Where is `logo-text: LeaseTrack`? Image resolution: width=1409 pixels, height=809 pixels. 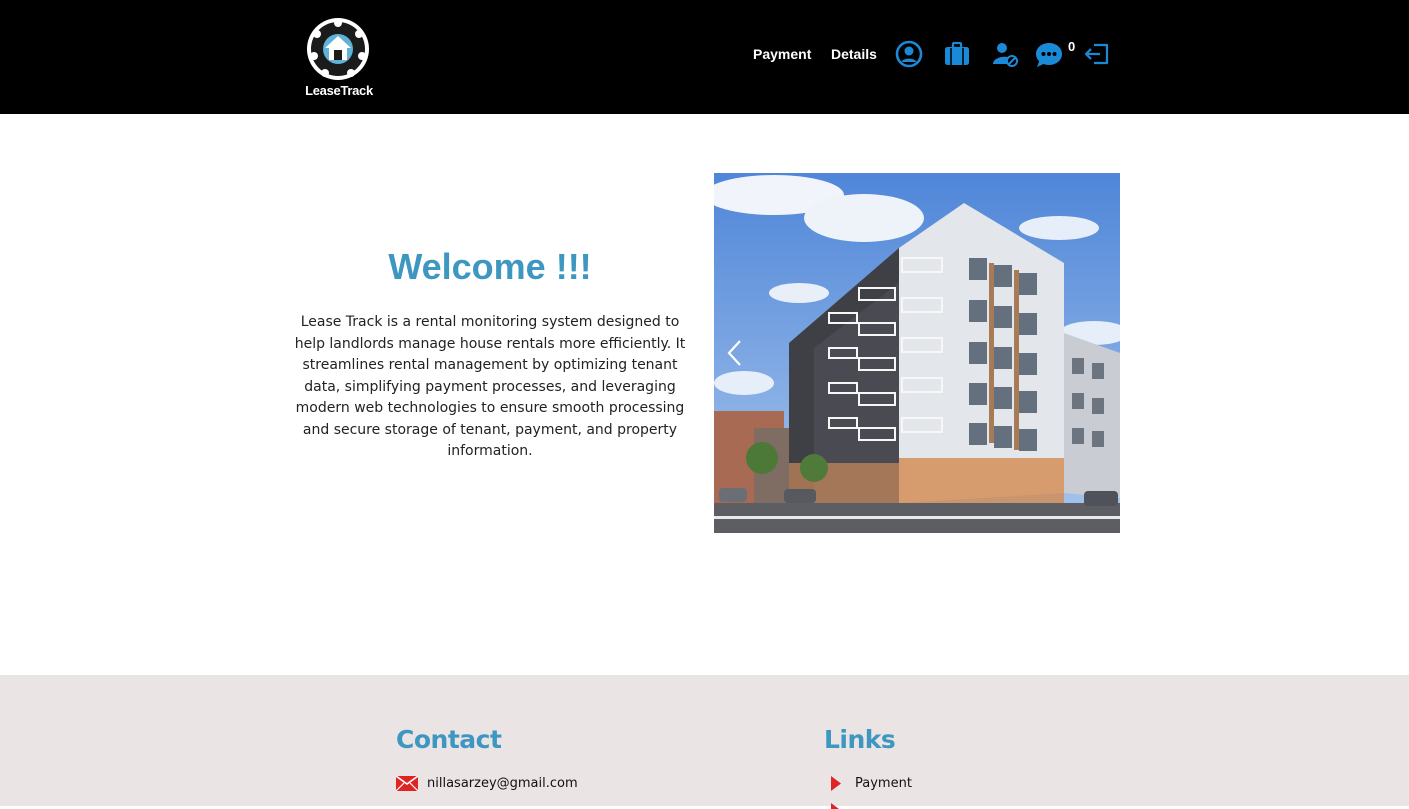 logo-text: LeaseTrack is located at coordinates (339, 90).